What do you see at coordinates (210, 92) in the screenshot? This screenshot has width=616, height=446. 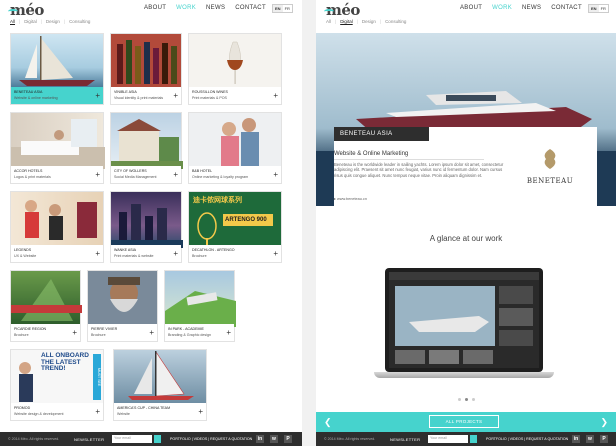 I see `card-title: ROUSSILLON WINES` at bounding box center [210, 92].